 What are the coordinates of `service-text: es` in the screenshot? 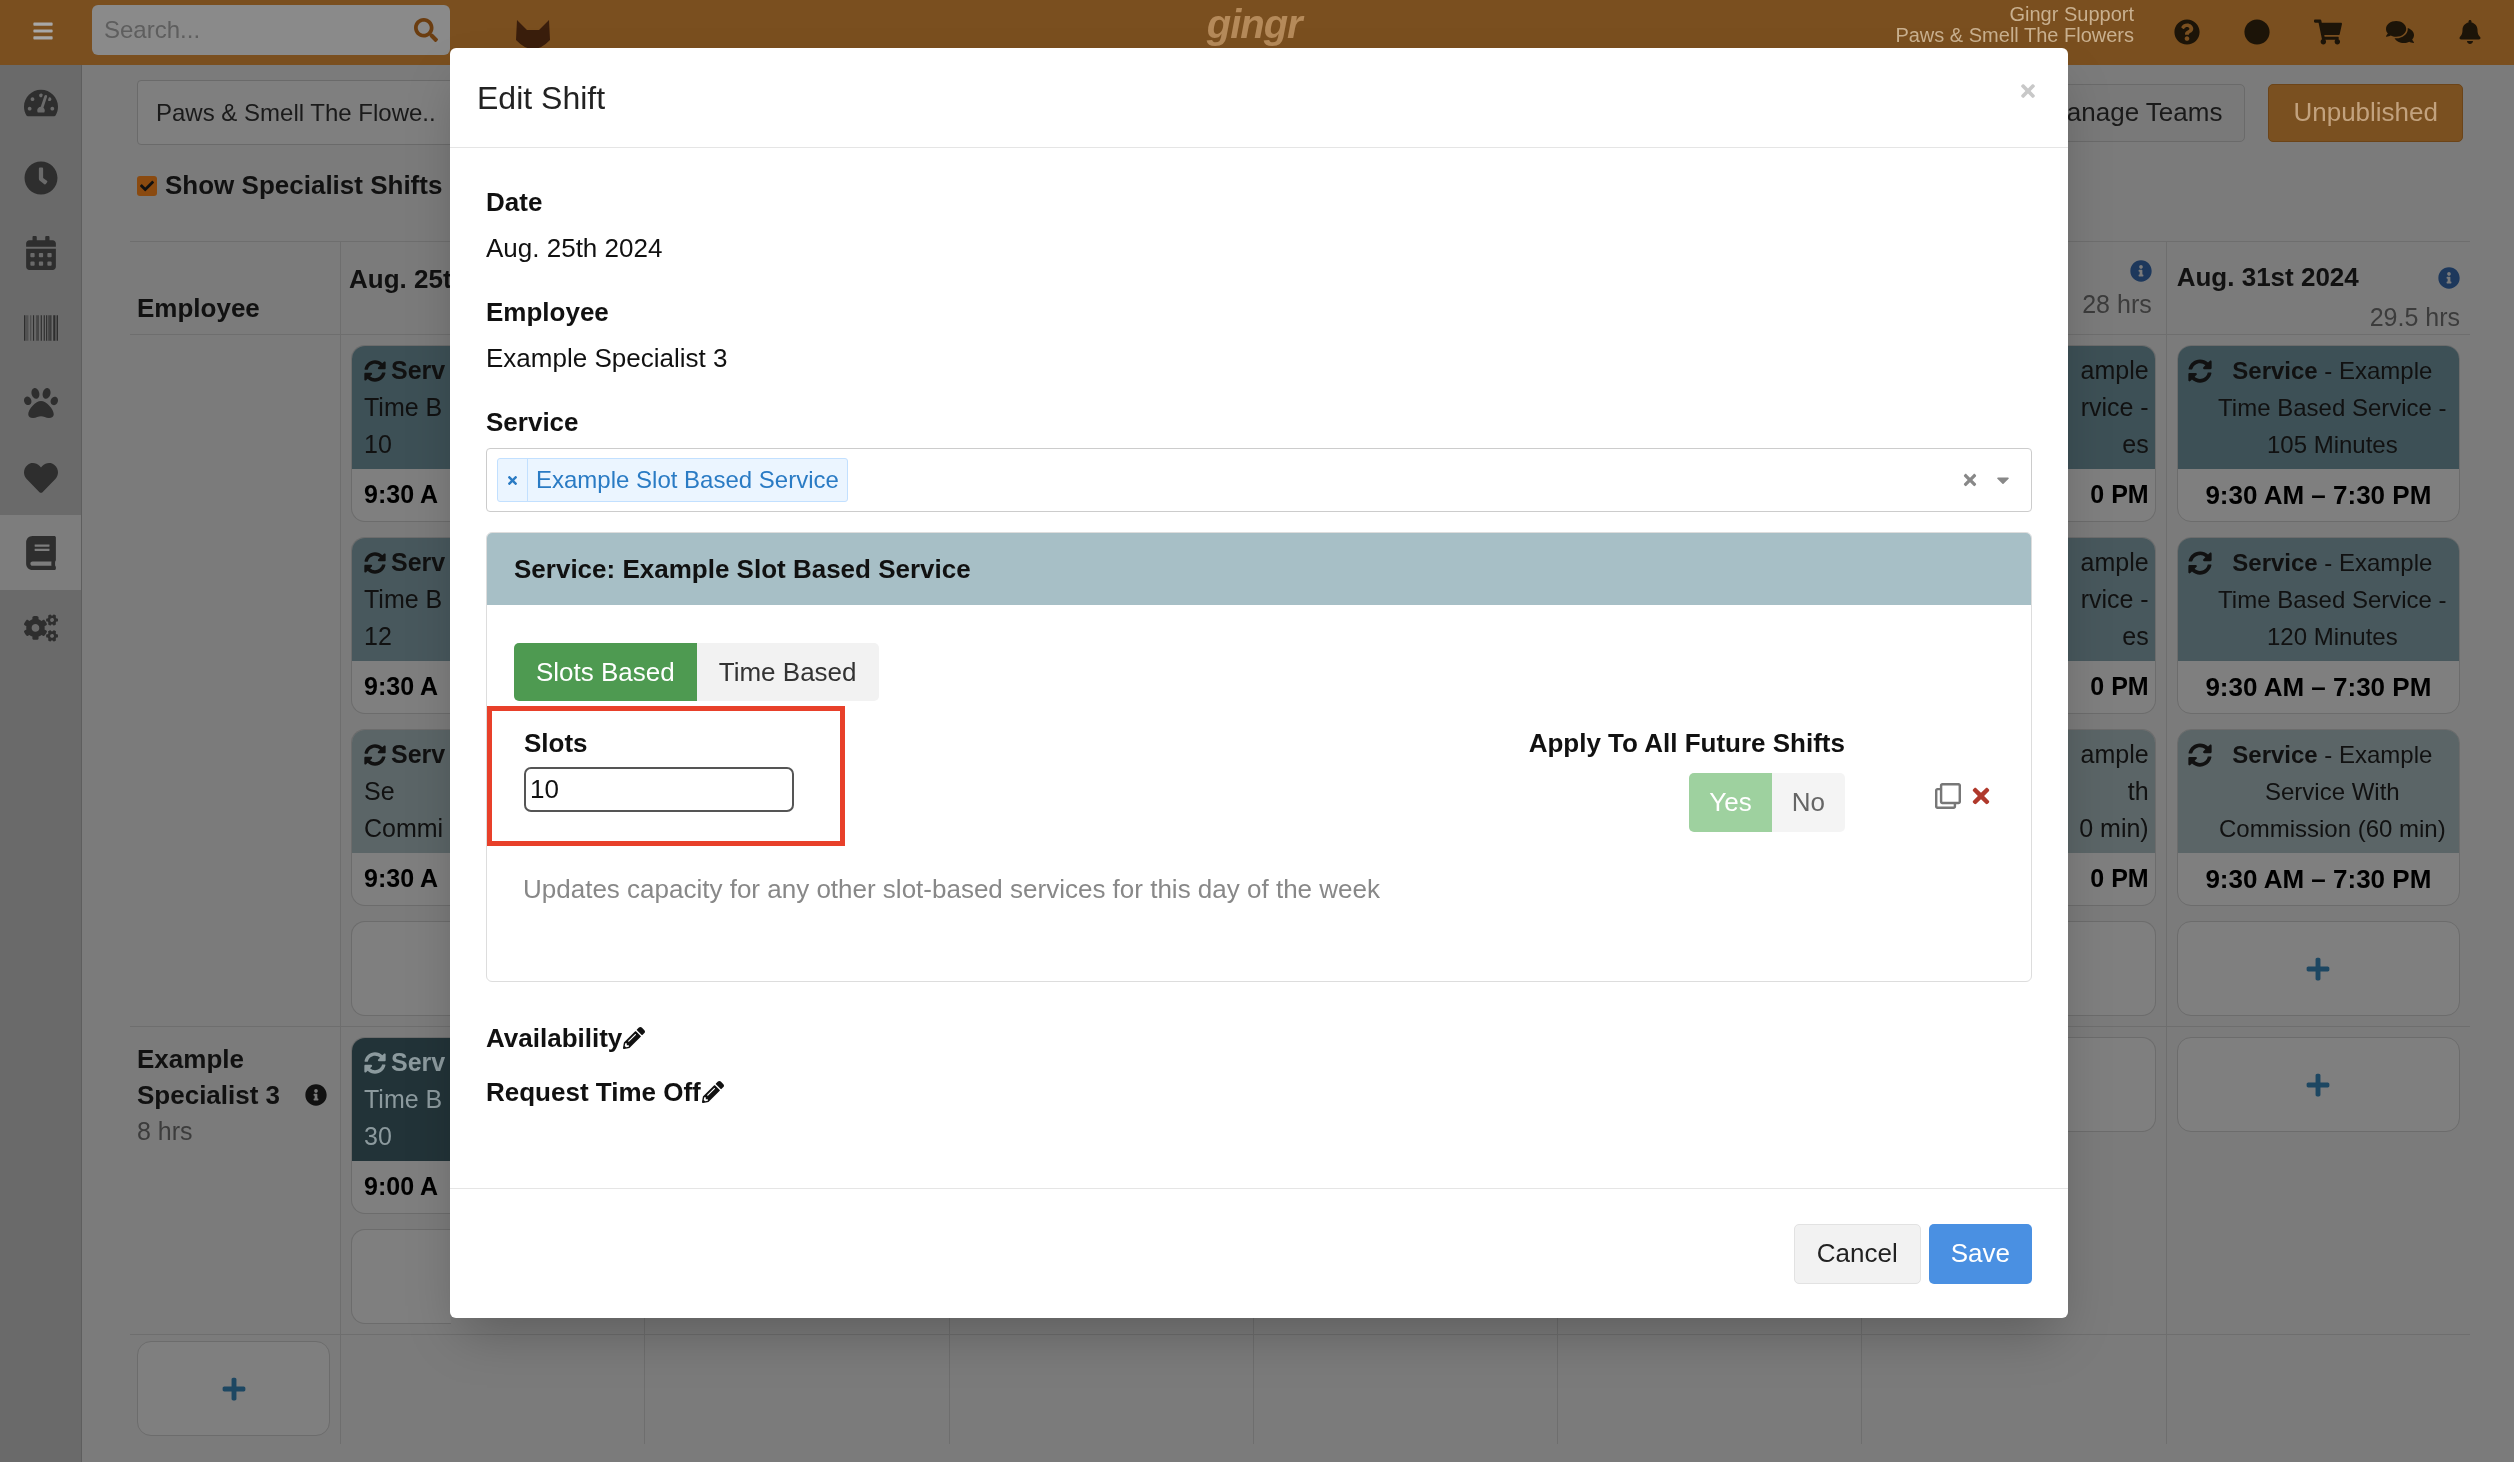 It's located at (2135, 636).